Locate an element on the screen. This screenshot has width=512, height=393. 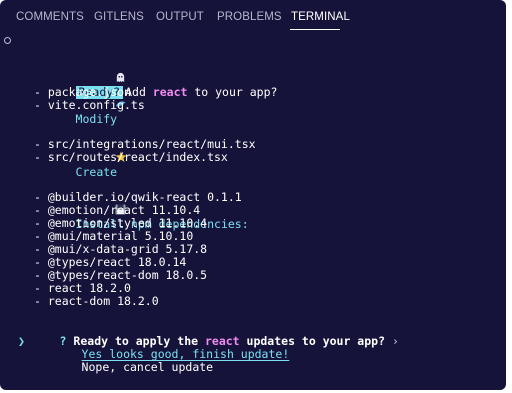
prompt-text-end: to your app? is located at coordinates (232, 92).